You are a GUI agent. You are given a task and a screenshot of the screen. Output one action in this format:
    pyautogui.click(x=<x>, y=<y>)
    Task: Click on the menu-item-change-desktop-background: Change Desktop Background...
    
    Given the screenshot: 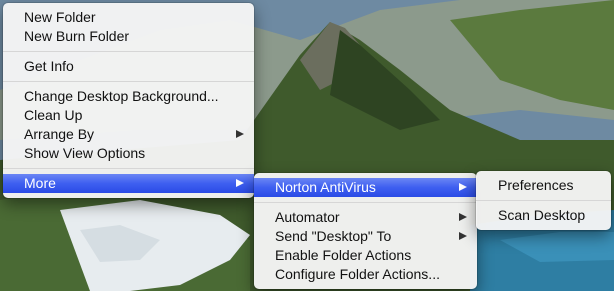 What is the action you would take?
    pyautogui.click(x=128, y=96)
    